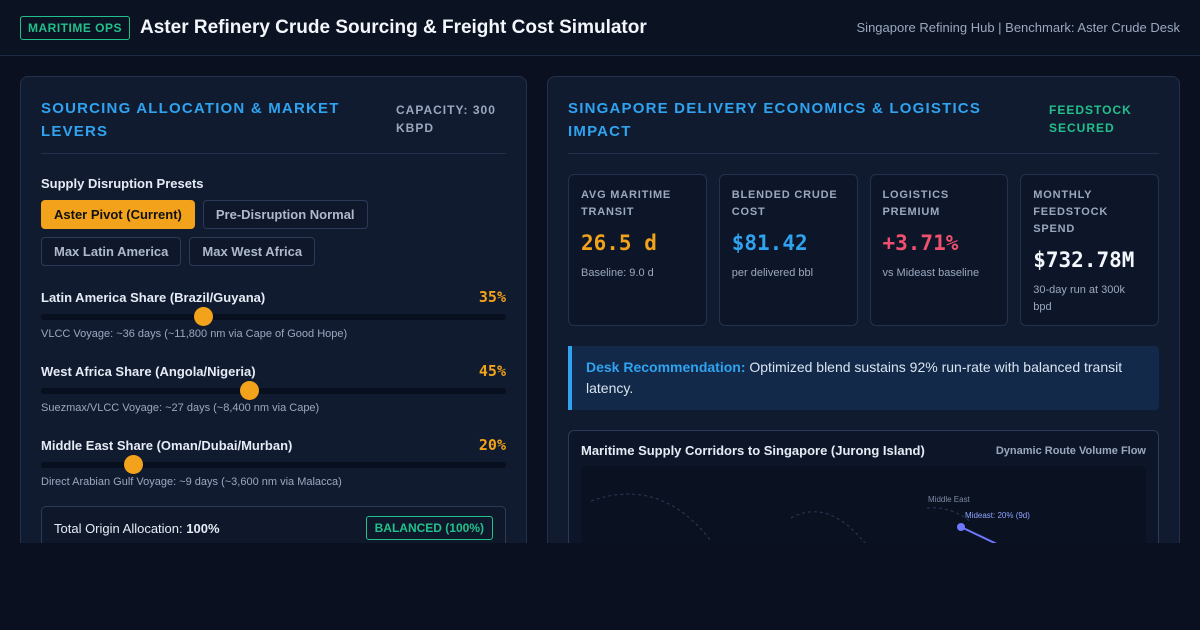  I want to click on kpi-cost-label: BLENDED CRUDE COST, so click(784, 203).